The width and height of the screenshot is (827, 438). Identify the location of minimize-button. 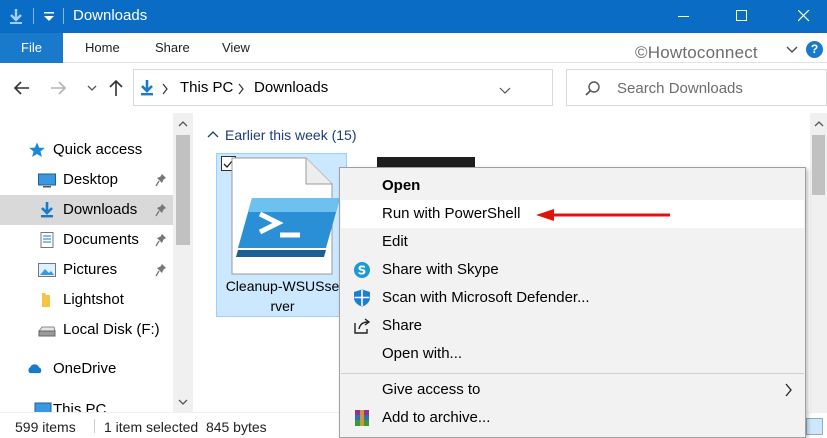
(684, 16).